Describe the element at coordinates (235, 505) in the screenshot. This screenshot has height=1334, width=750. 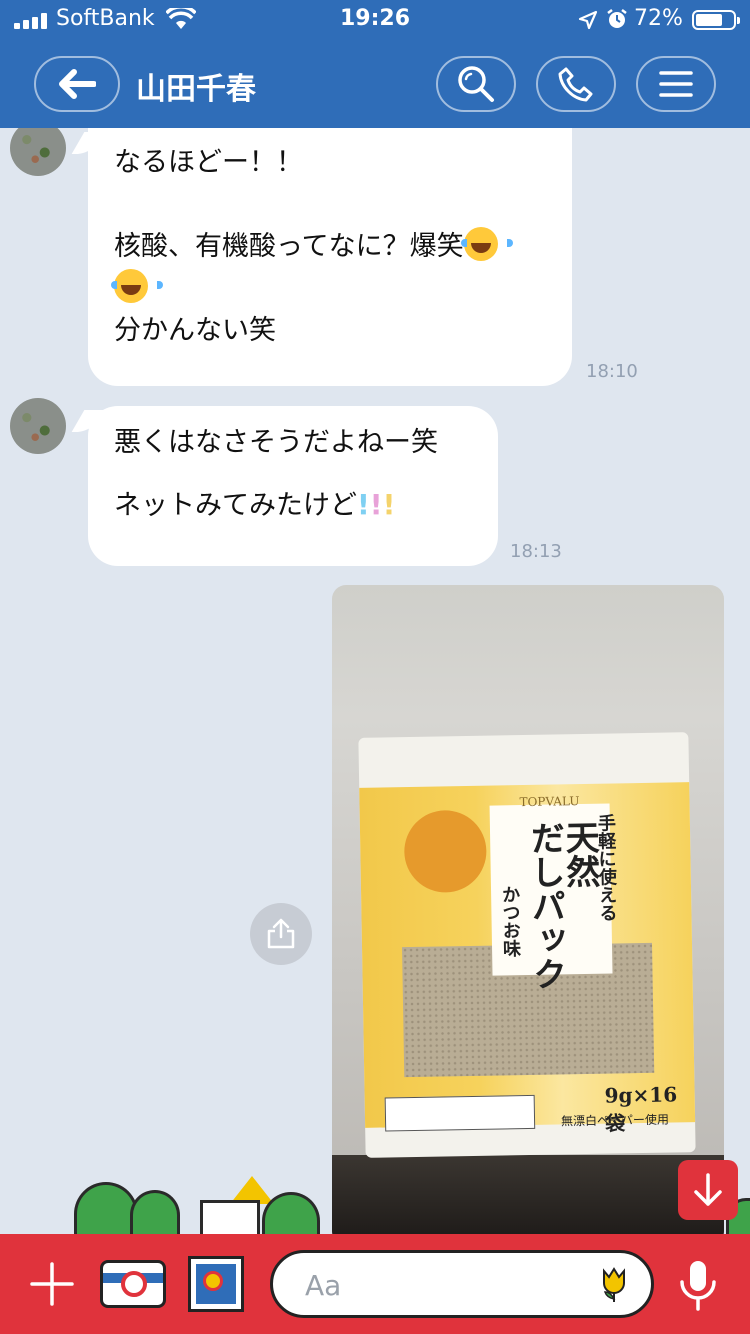
I see `message-text: ネットみてみたけど` at that location.